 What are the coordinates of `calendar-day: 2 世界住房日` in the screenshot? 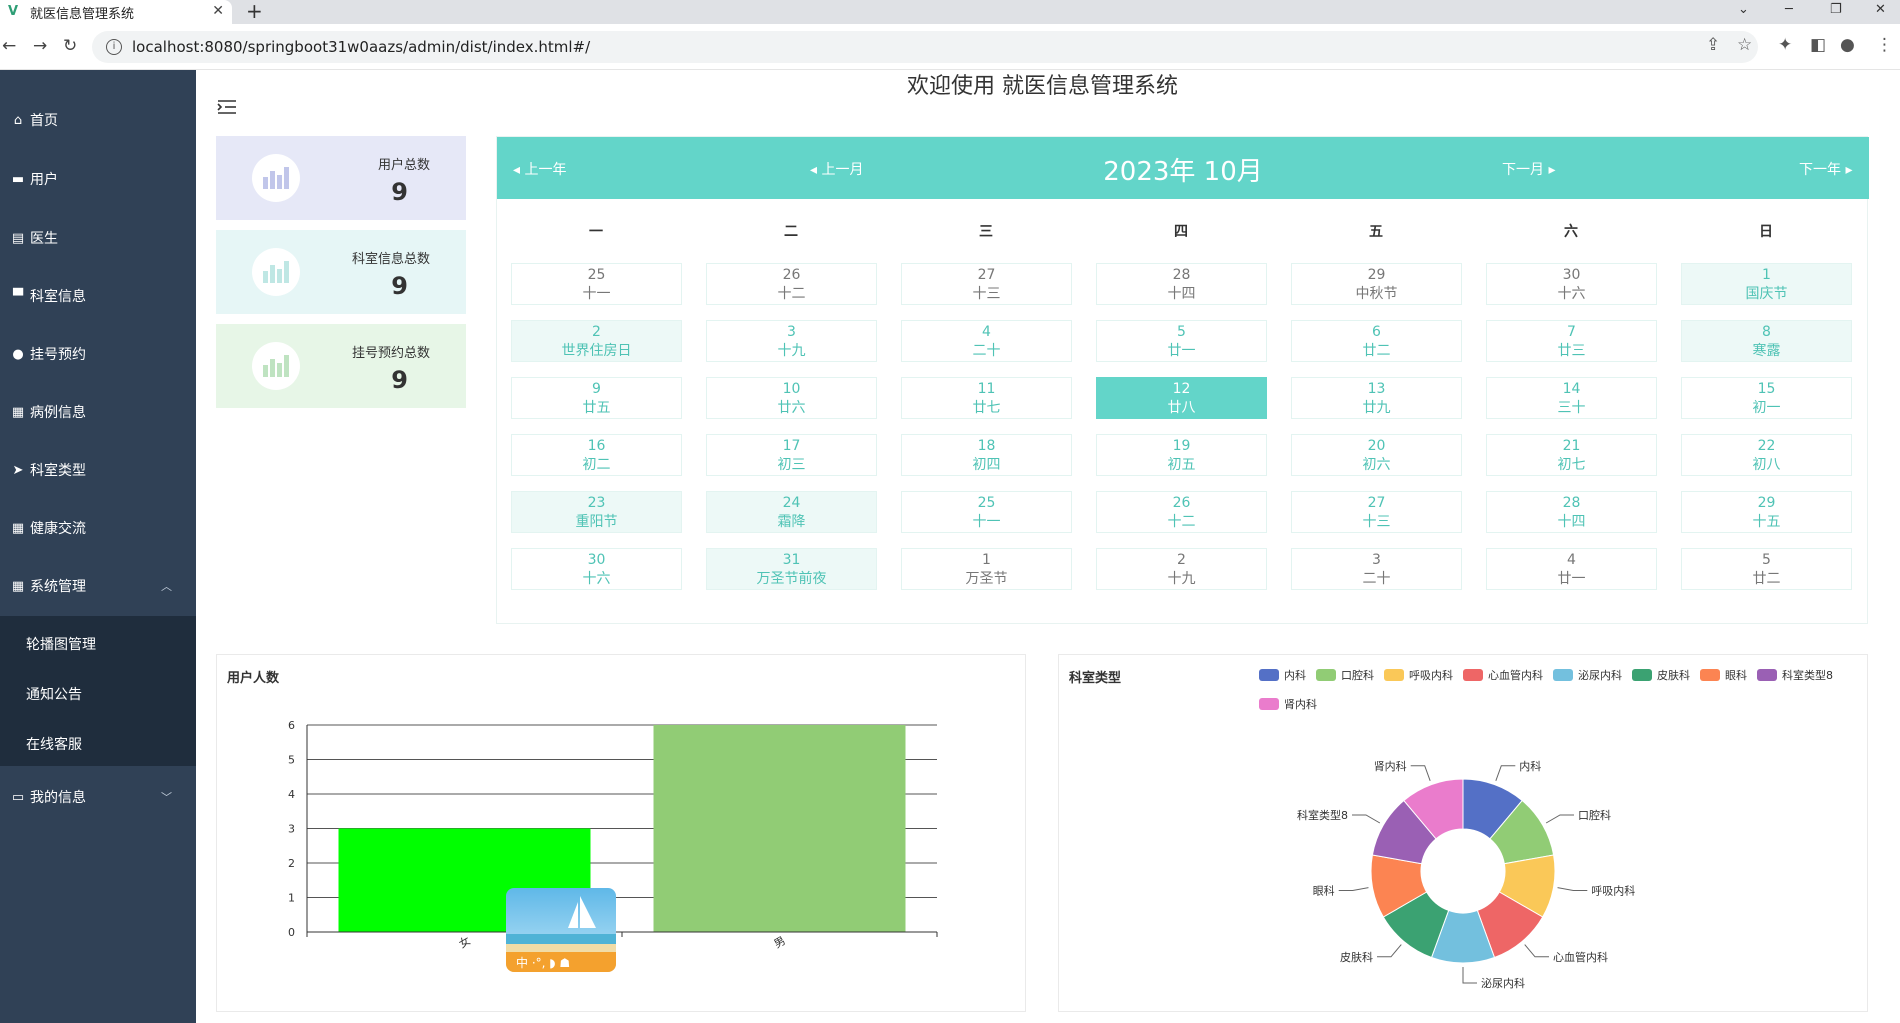 It's located at (596, 341).